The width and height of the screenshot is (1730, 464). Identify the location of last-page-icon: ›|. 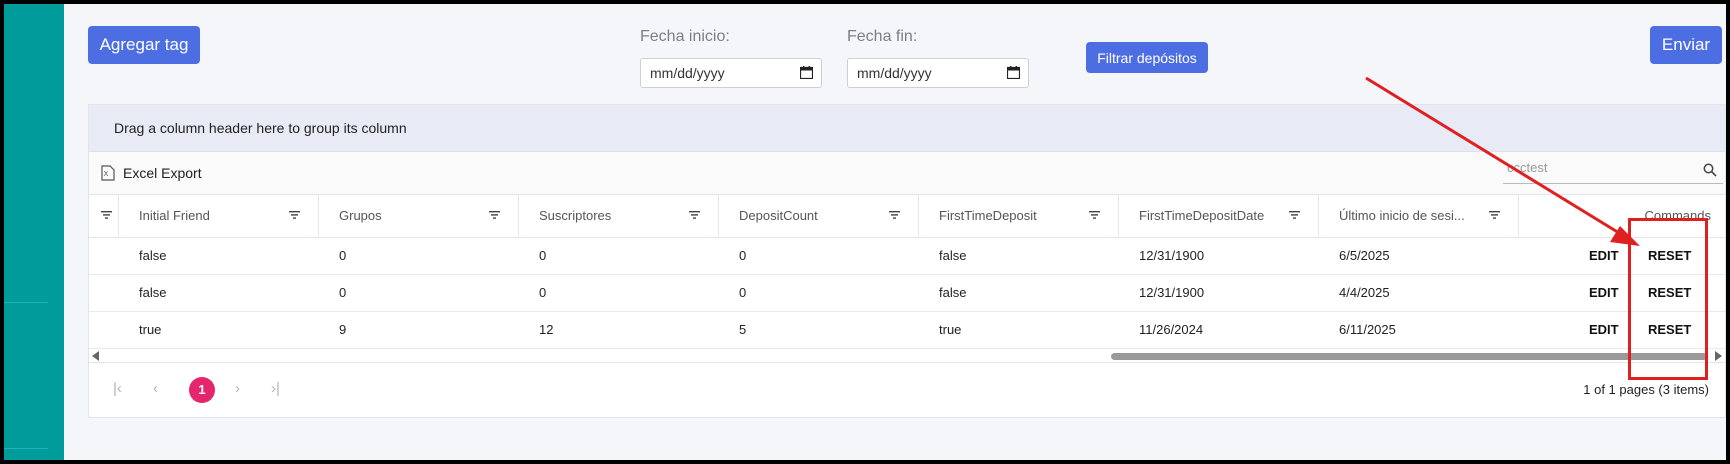
(275, 388).